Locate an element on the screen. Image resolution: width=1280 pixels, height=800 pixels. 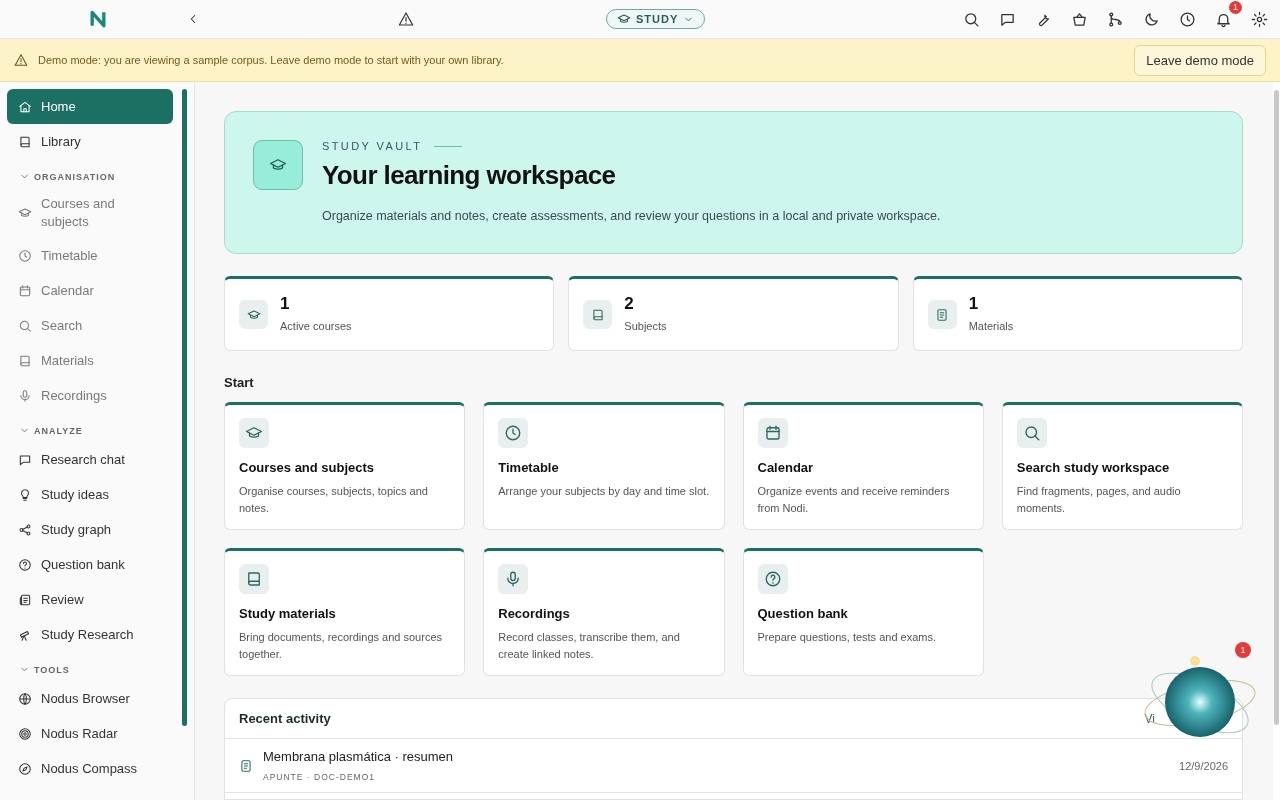
nav-item: Materials is located at coordinates (90, 360).